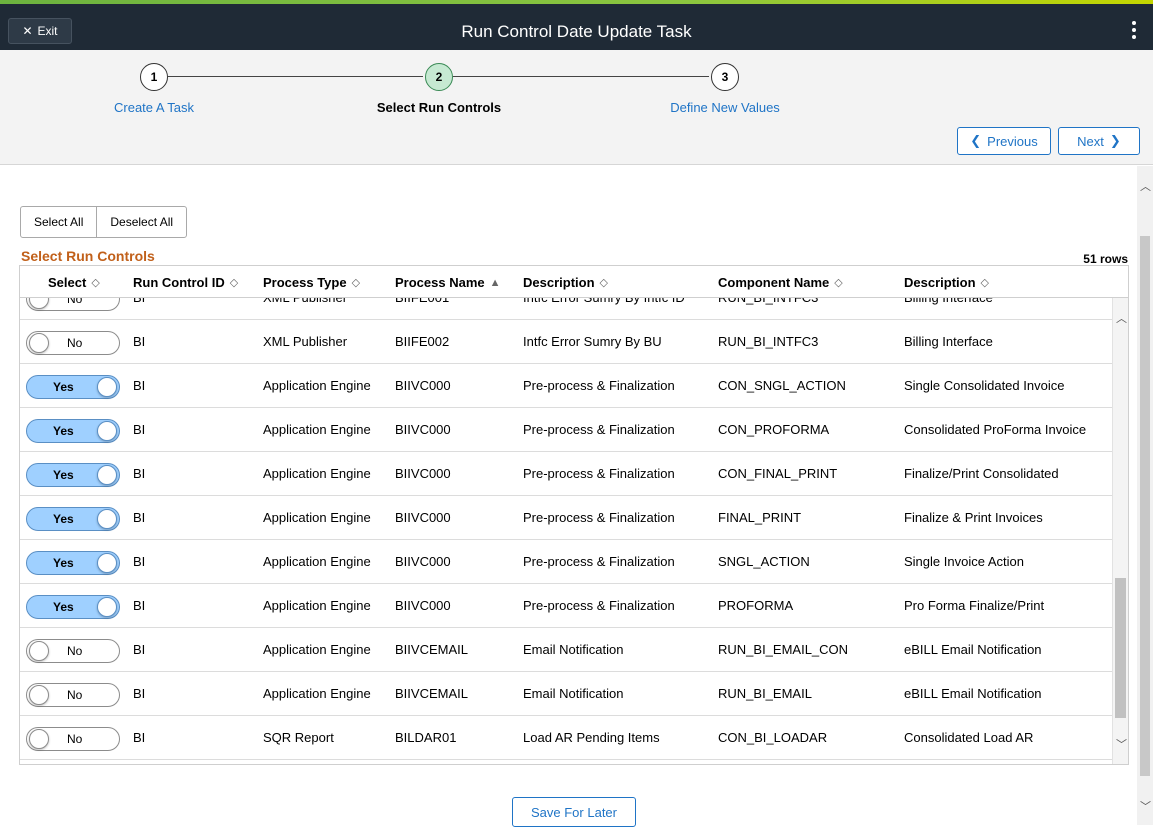 This screenshot has width=1153, height=827. What do you see at coordinates (422, 341) in the screenshot?
I see `cell-process-name: BIIFE002` at bounding box center [422, 341].